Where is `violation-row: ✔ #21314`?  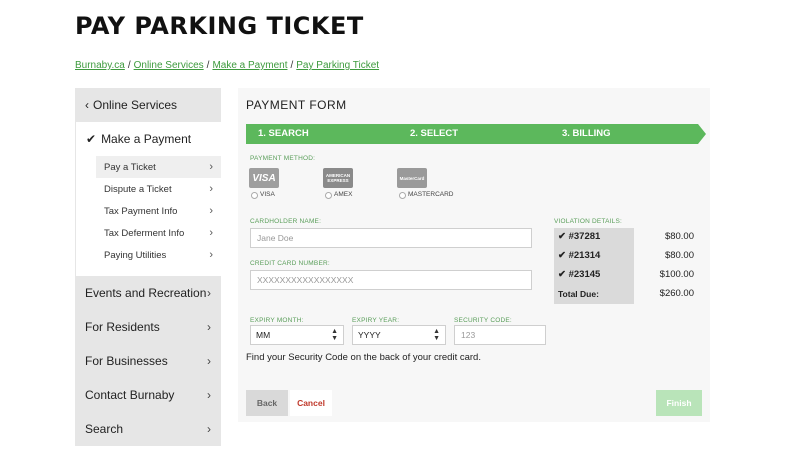 violation-row: ✔ #21314 is located at coordinates (579, 255).